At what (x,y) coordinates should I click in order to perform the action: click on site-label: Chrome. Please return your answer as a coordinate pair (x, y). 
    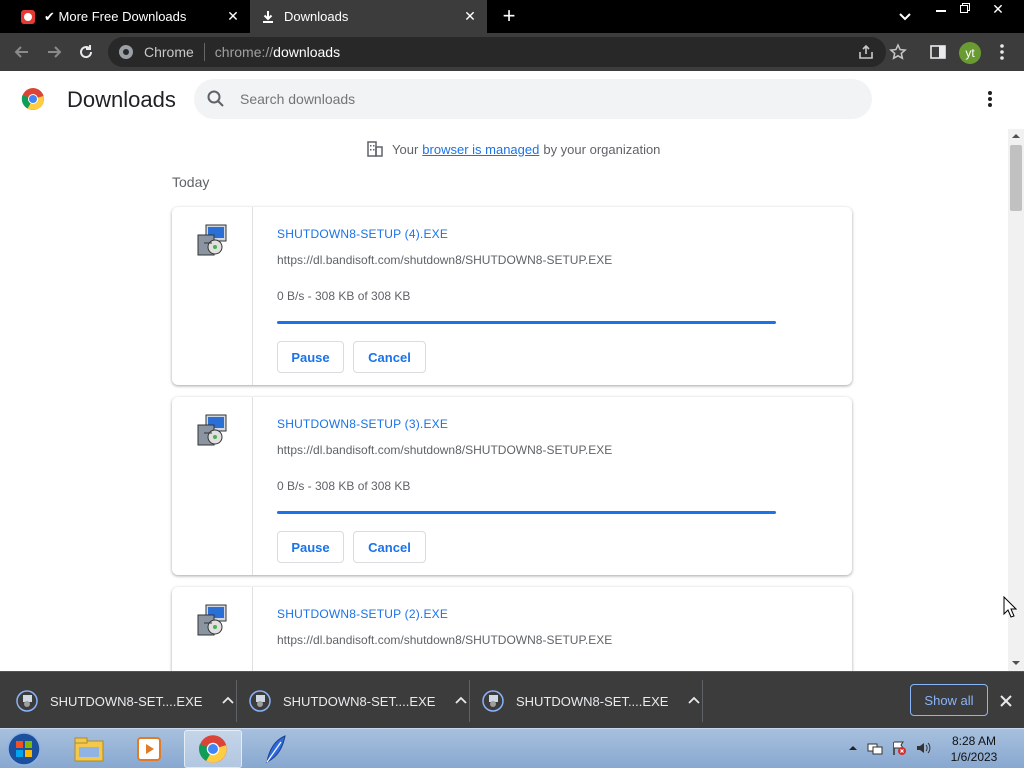
    Looking at the image, I should click on (169, 52).